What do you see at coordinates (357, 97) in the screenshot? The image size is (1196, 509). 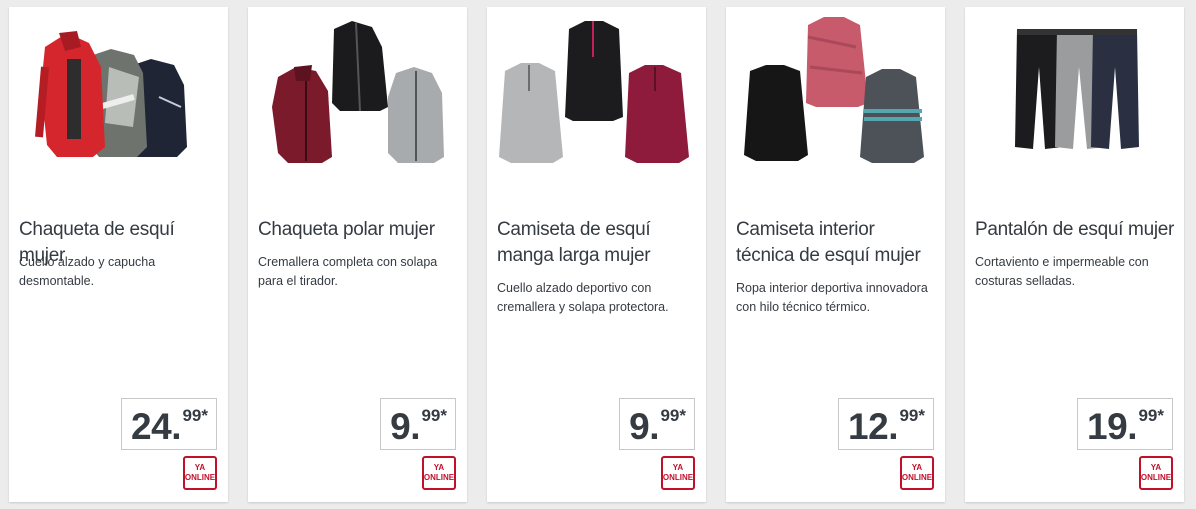 I see `fleece-jackets-image` at bounding box center [357, 97].